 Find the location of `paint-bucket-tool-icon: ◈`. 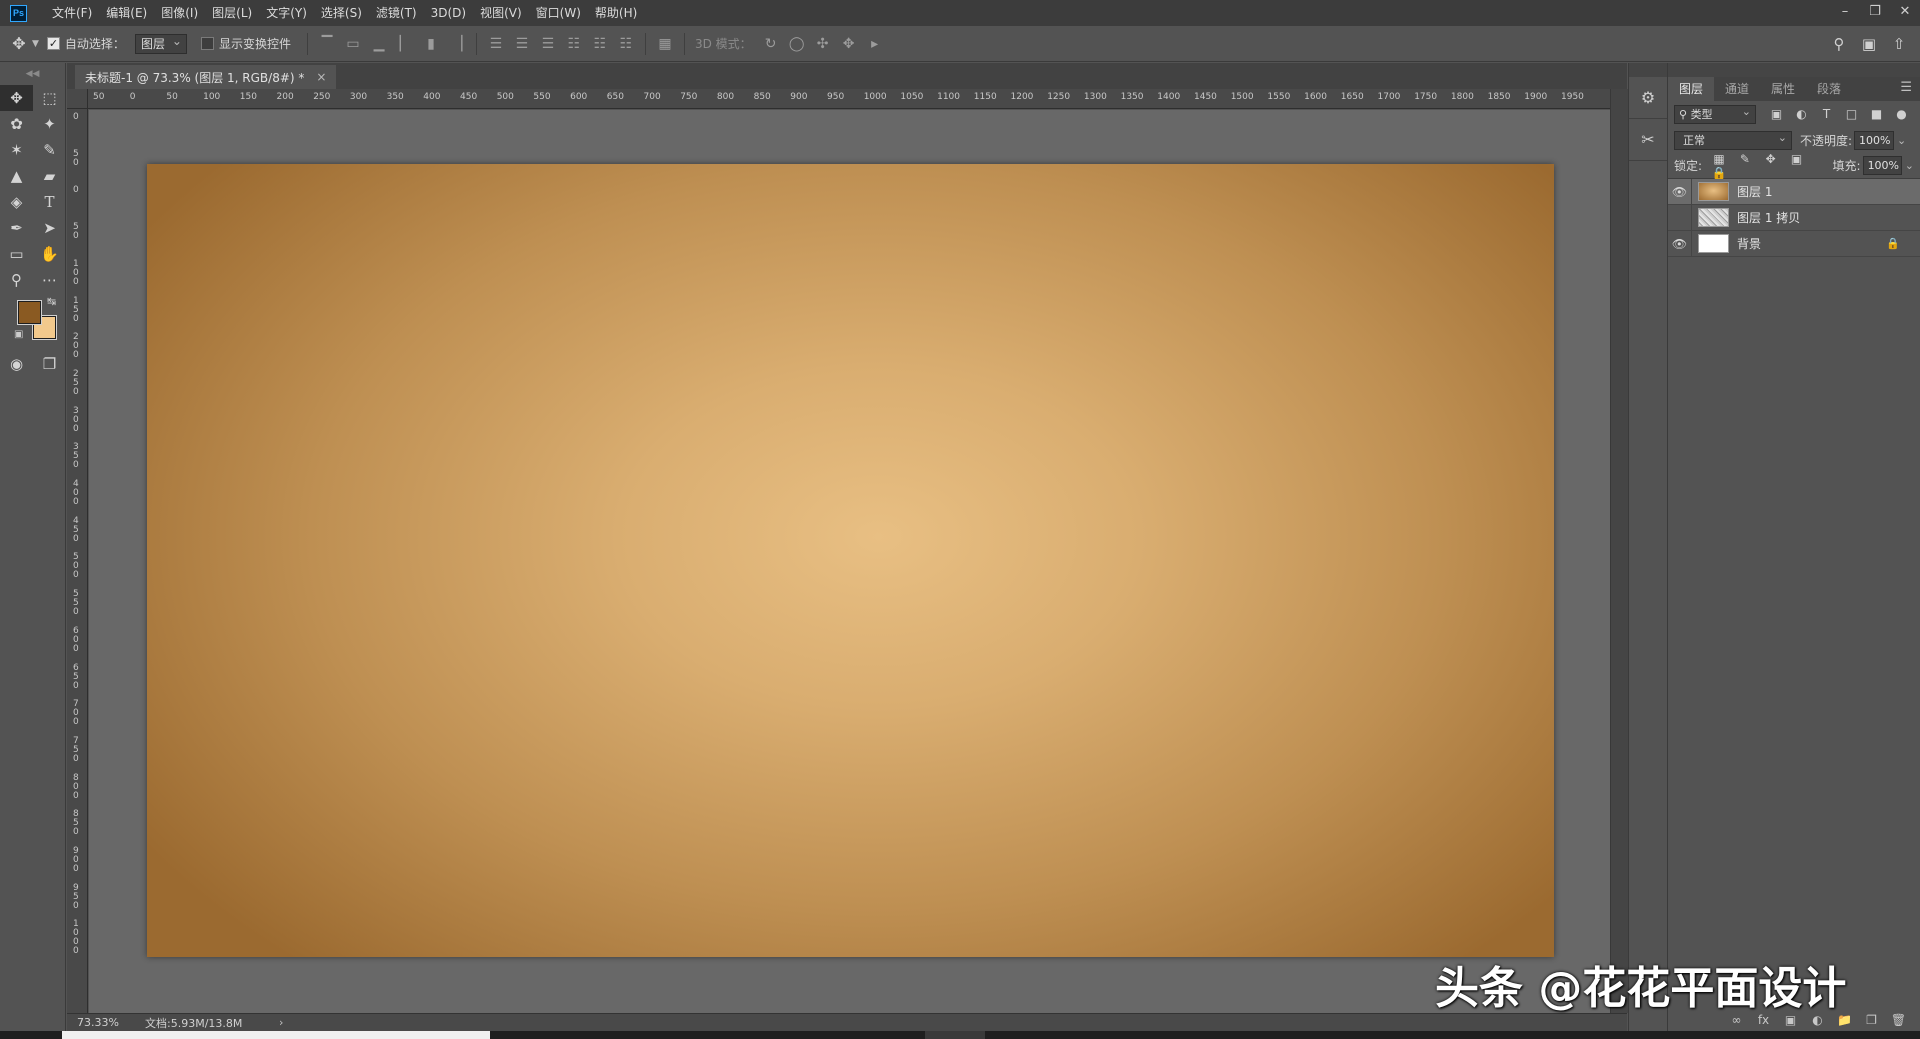

paint-bucket-tool-icon: ◈ is located at coordinates (16, 202).